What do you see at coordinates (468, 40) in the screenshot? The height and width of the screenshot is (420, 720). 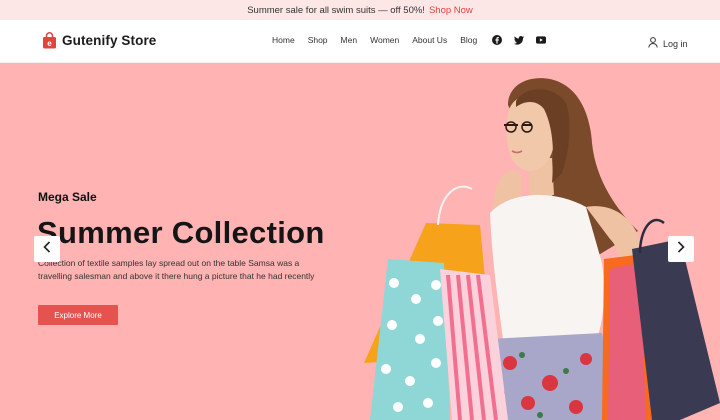 I see `nav-item-blog: Blog` at bounding box center [468, 40].